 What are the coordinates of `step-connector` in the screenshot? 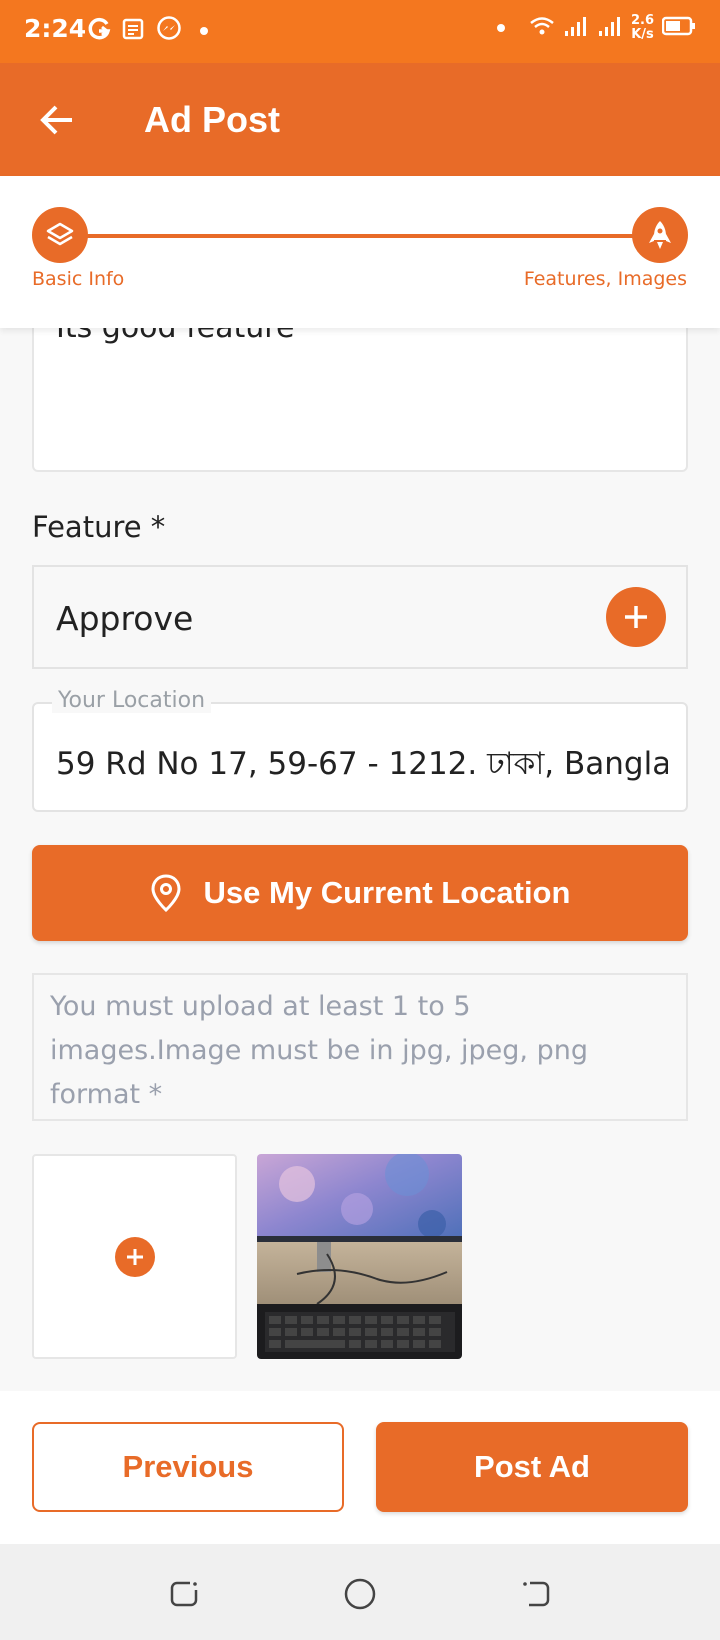 It's located at (360, 236).